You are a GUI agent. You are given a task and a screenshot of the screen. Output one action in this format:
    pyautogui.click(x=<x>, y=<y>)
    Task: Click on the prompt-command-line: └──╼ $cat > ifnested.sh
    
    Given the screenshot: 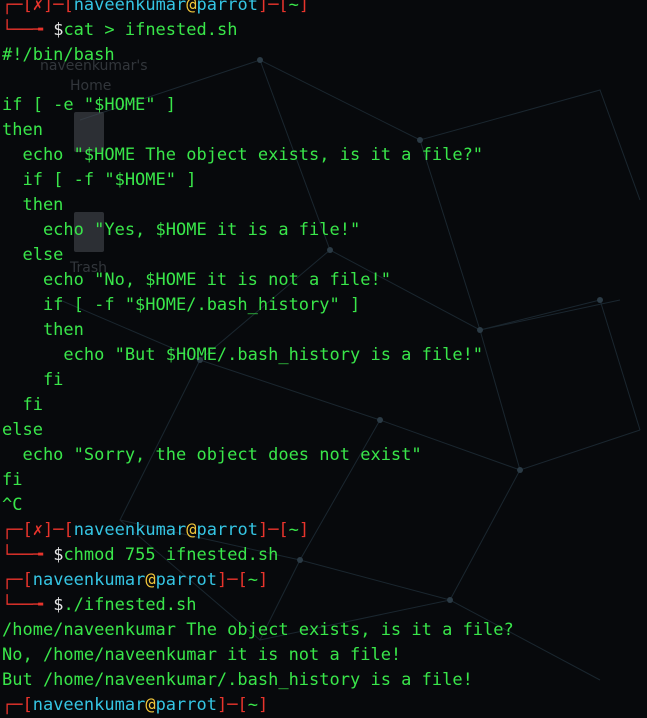 What is the action you would take?
    pyautogui.click(x=120, y=30)
    